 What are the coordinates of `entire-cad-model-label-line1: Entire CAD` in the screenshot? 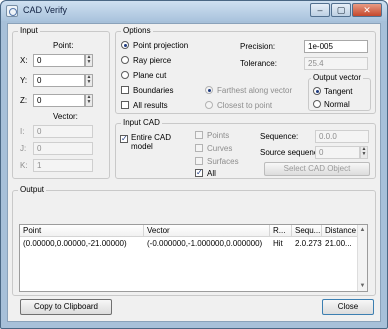 It's located at (151, 137).